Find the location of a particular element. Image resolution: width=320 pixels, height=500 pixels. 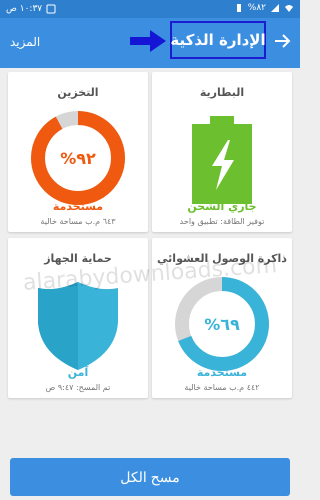

protection-card: حماية الجهاز آمن تم المسح: ٩:٤٧ ص is located at coordinates (78, 318).